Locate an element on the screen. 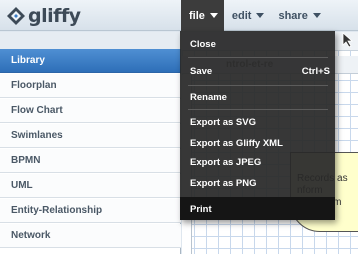 The image size is (358, 254). top-bar: gliffy file edit share is located at coordinates (179, 15).